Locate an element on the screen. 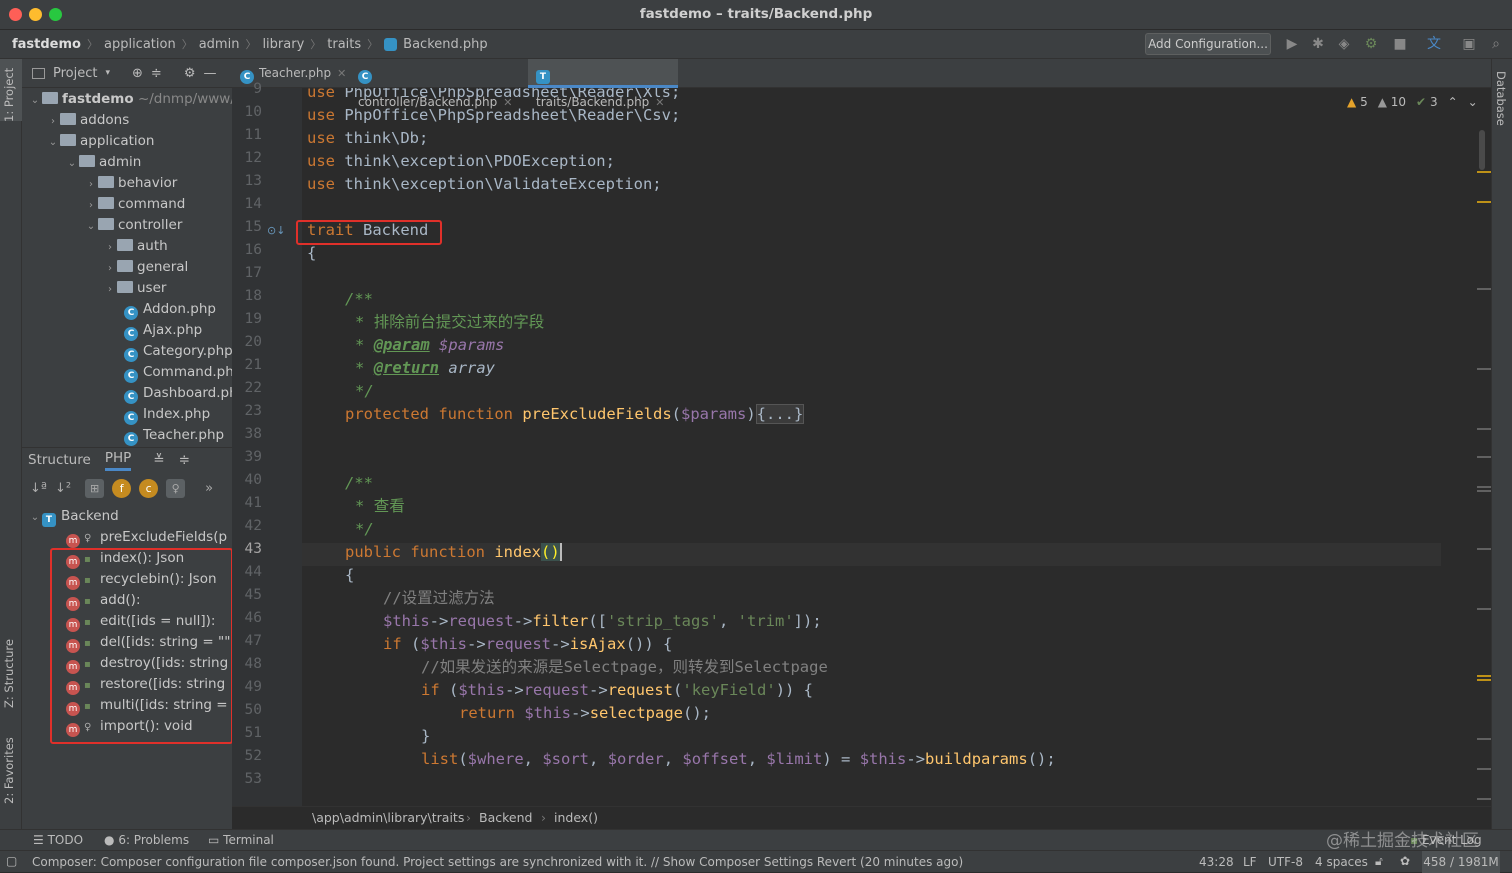 Image resolution: width=1512 pixels, height=873 pixels. tab-php: PHP is located at coordinates (118, 460).